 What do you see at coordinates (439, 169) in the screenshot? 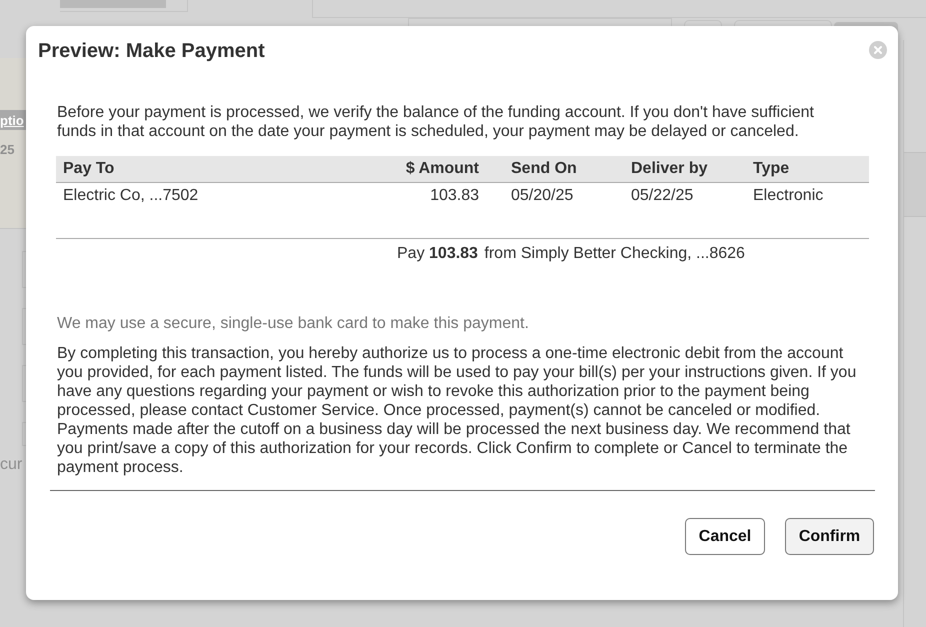
I see `column-header: $ Amount` at bounding box center [439, 169].